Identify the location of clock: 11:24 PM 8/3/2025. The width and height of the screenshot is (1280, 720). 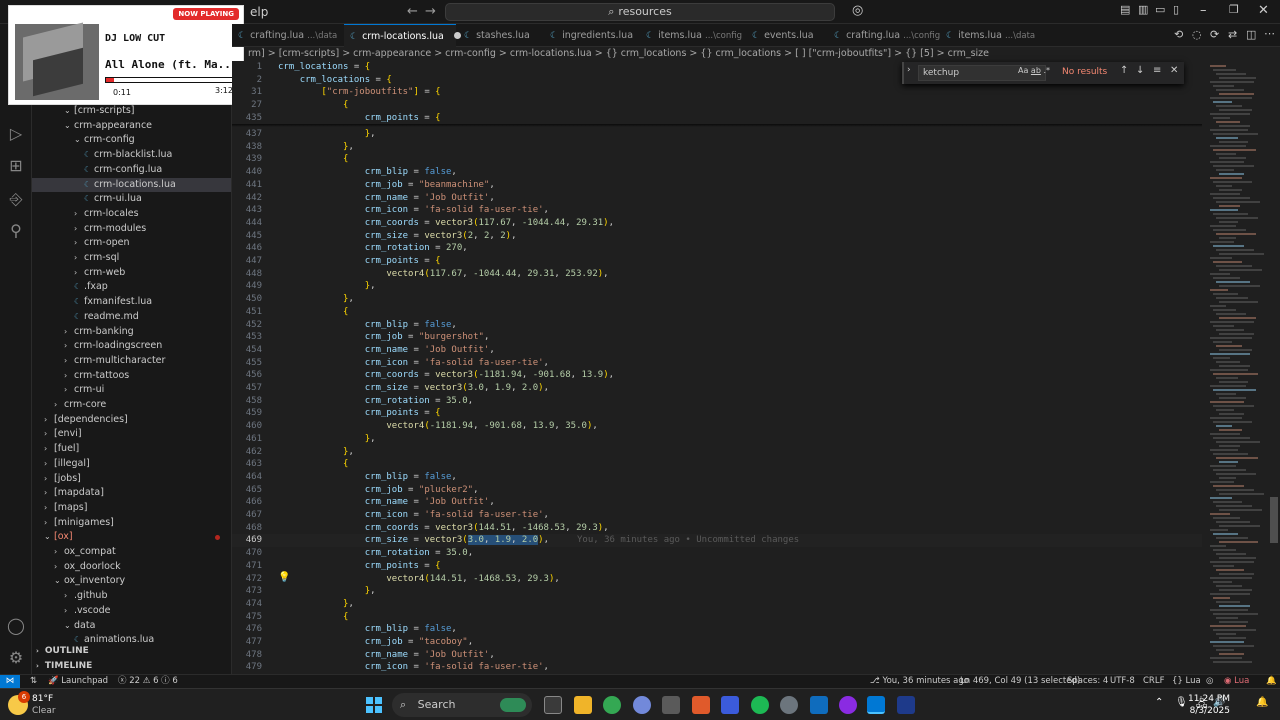
(1209, 705).